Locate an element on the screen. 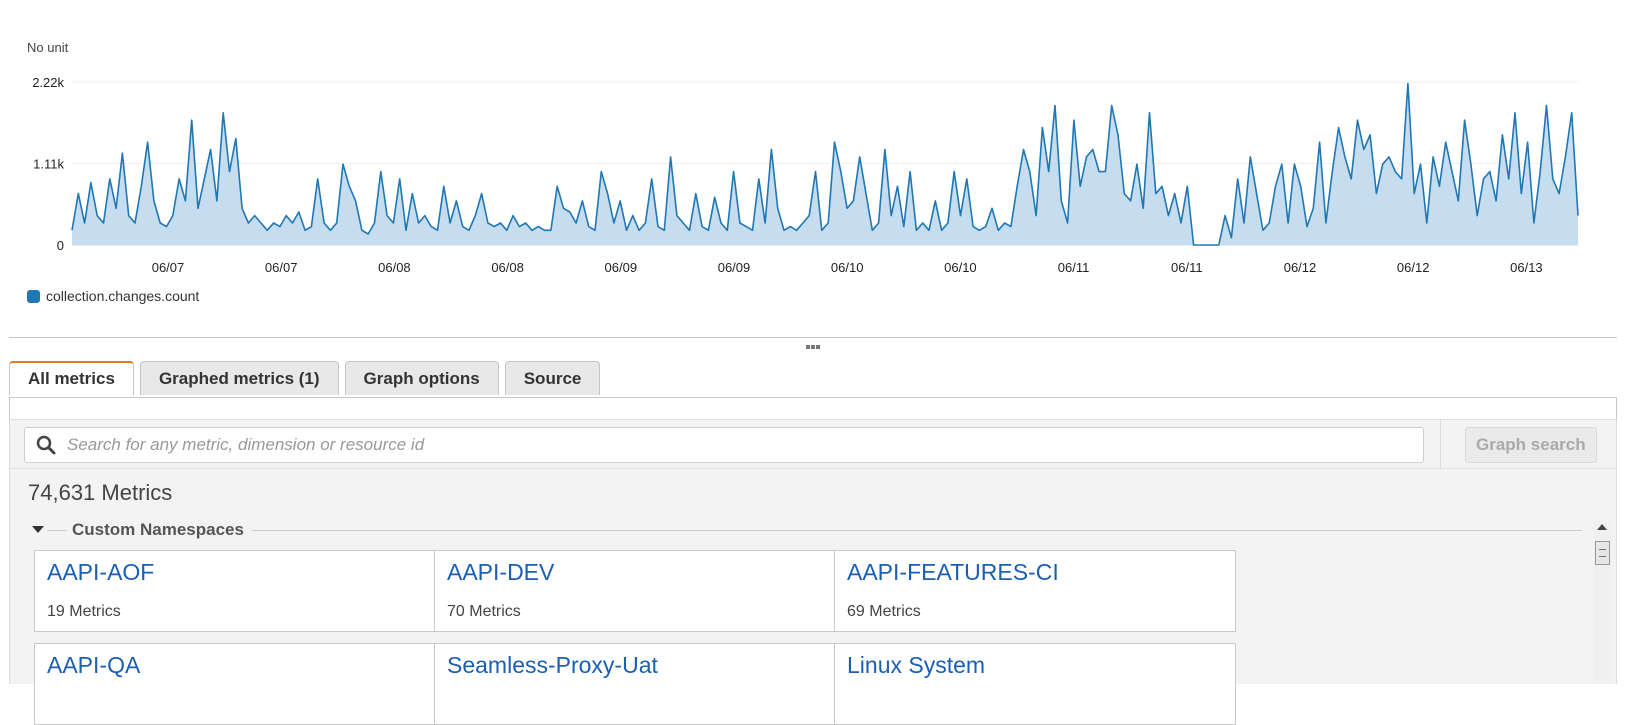 The image size is (1626, 725). namespace-name: AAPI-QA is located at coordinates (93, 665).